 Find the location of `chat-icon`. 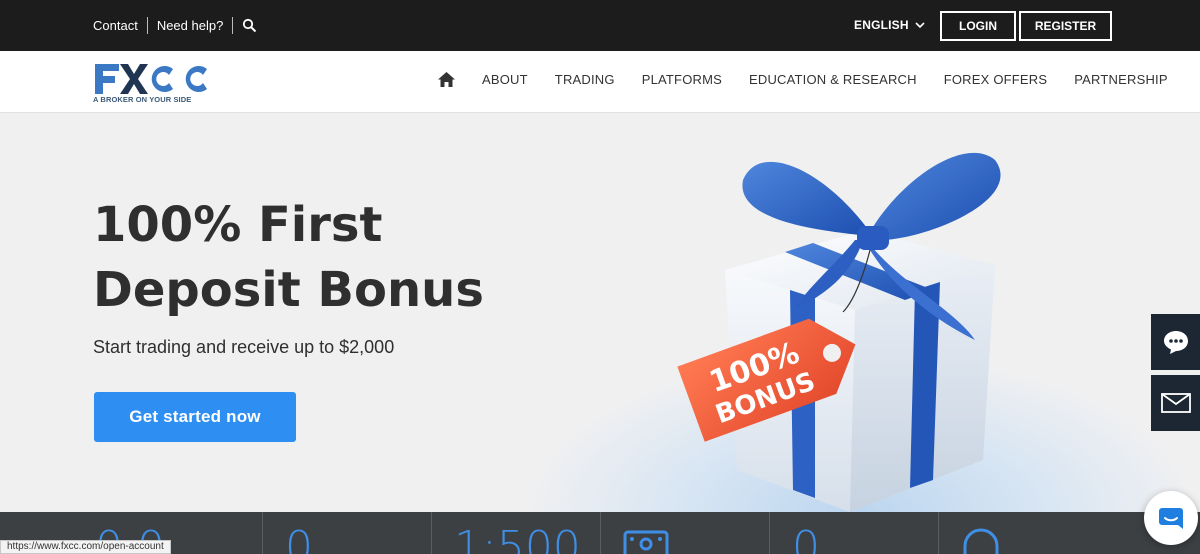

chat-icon is located at coordinates (1175, 342).